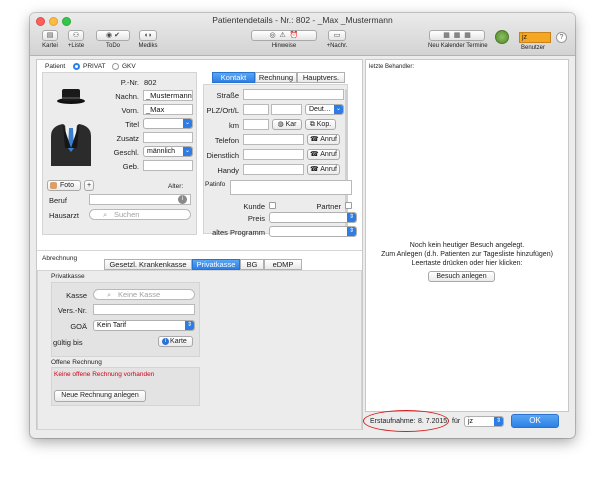 The width and height of the screenshot is (600, 480). I want to click on privat-radio, so click(76, 66).